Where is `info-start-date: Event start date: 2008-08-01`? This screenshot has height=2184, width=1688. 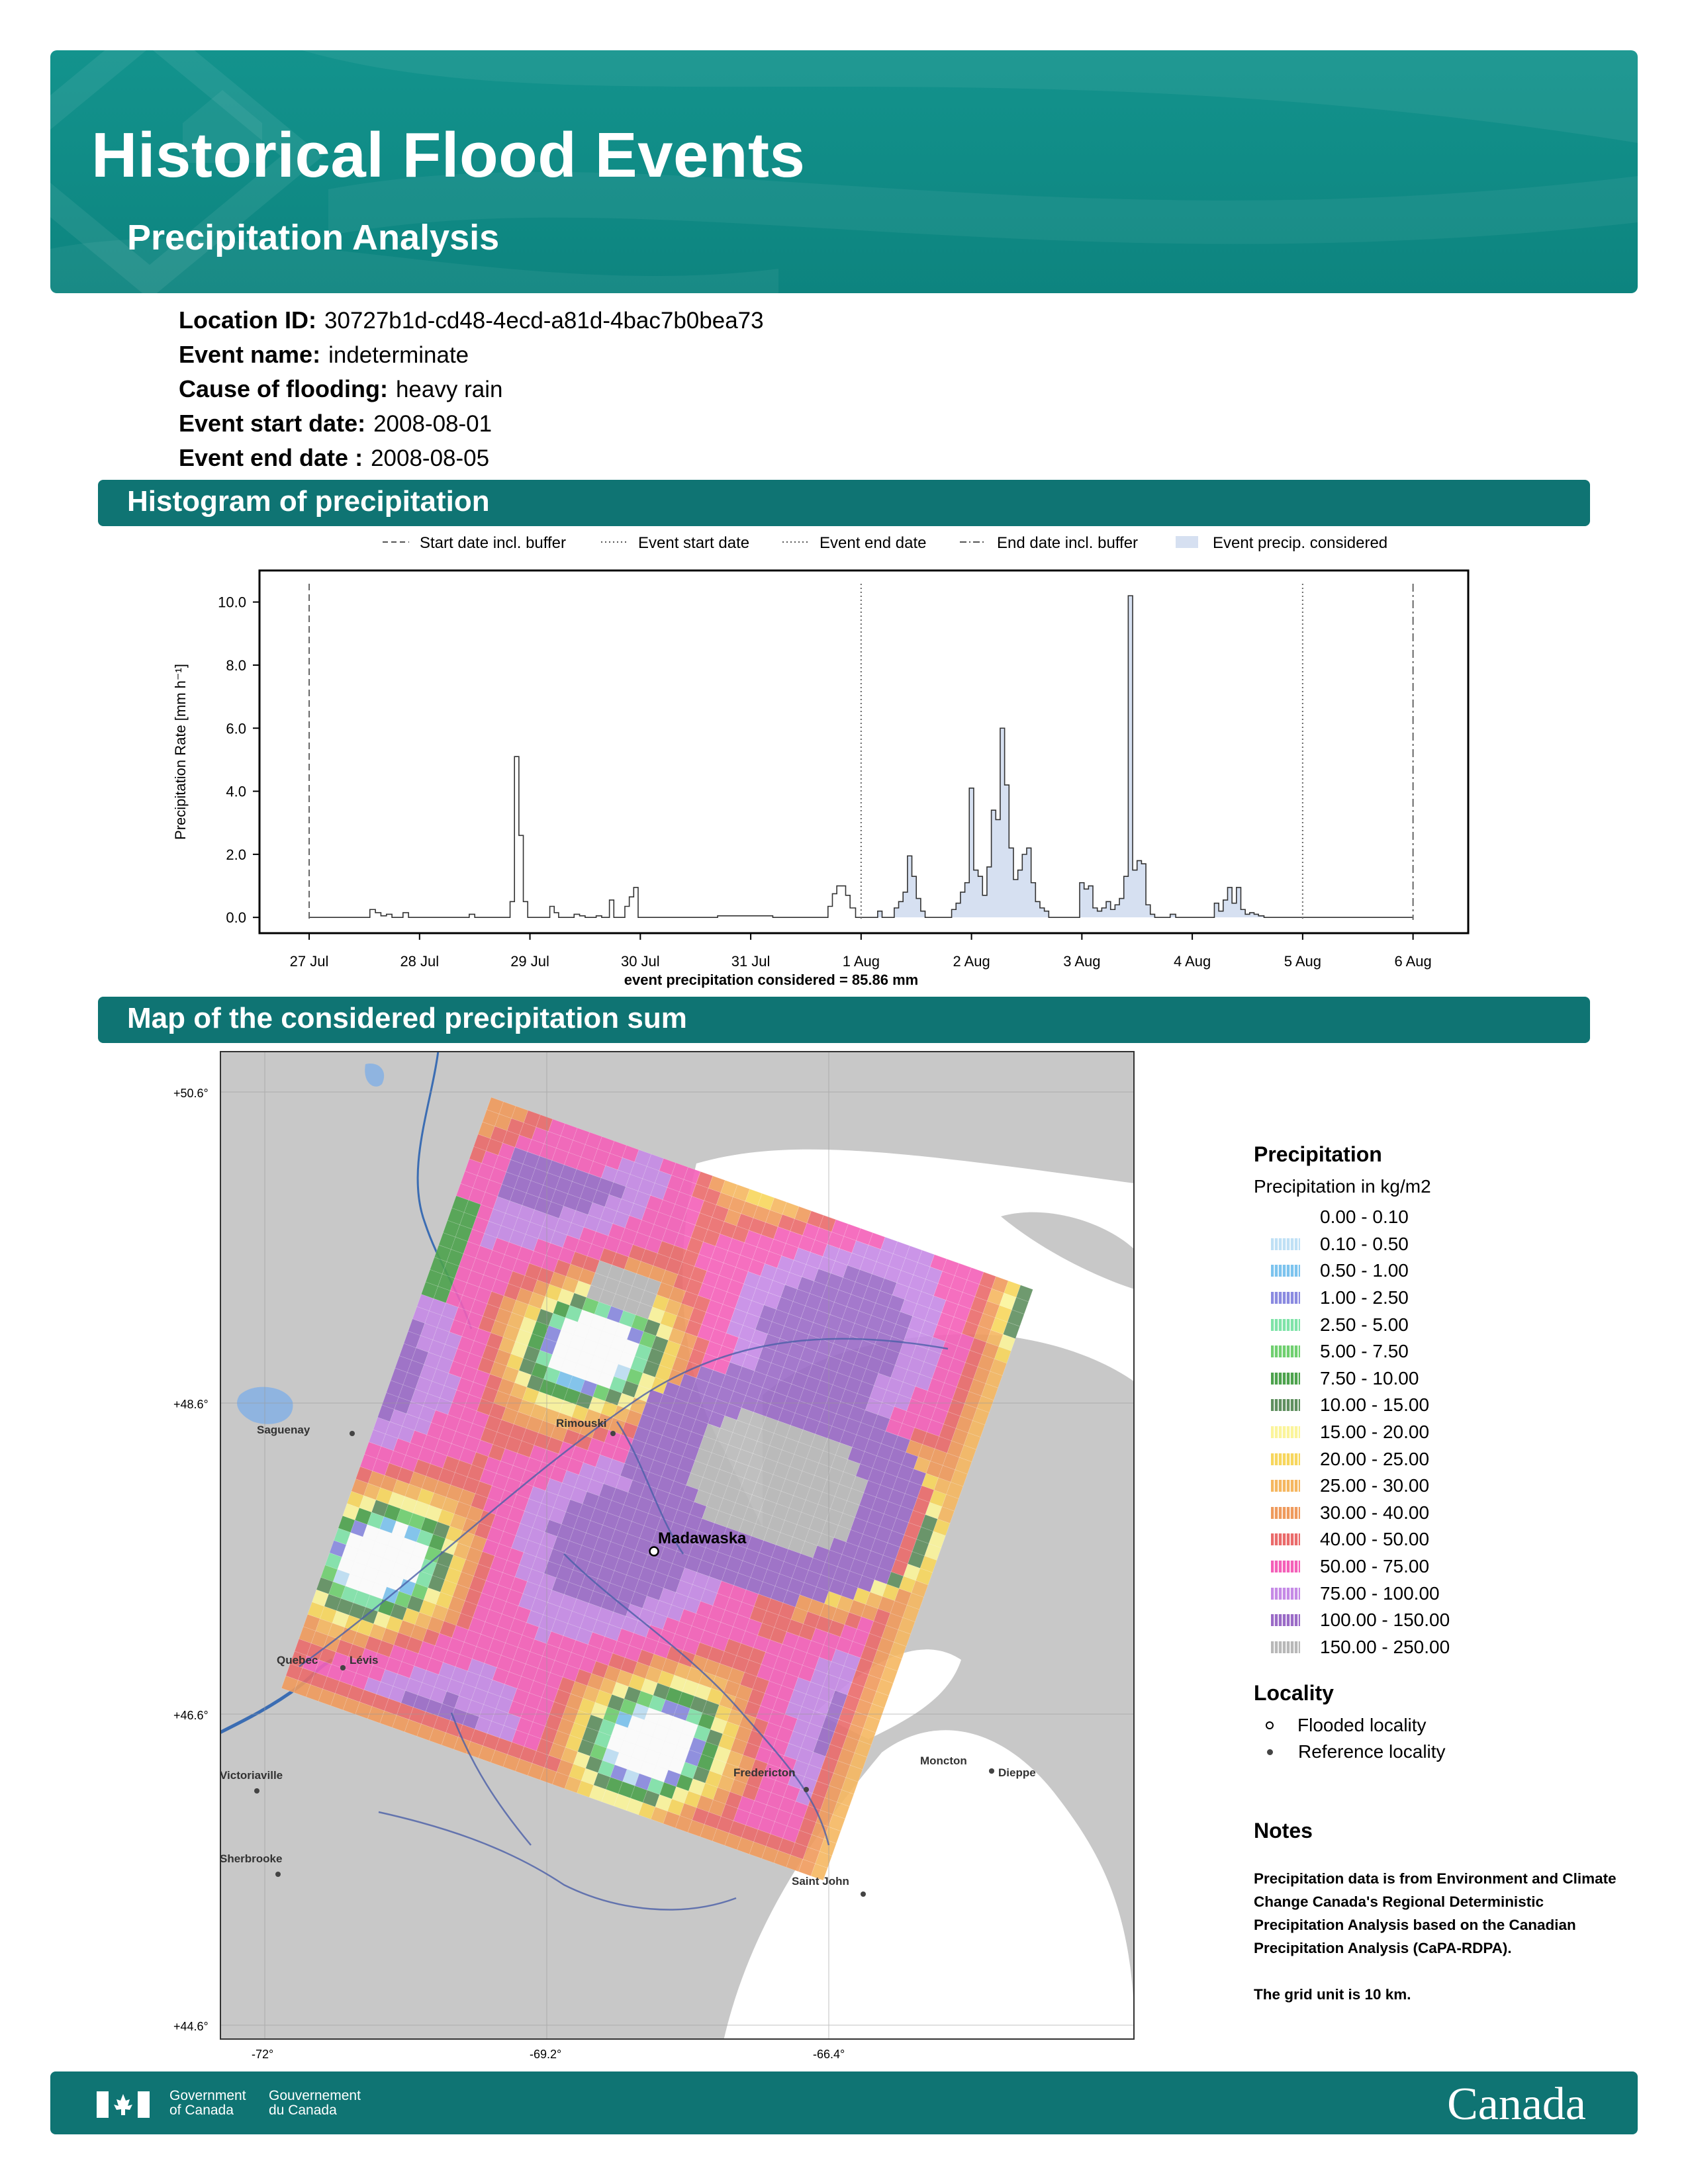 info-start-date: Event start date: 2008-08-01 is located at coordinates (335, 424).